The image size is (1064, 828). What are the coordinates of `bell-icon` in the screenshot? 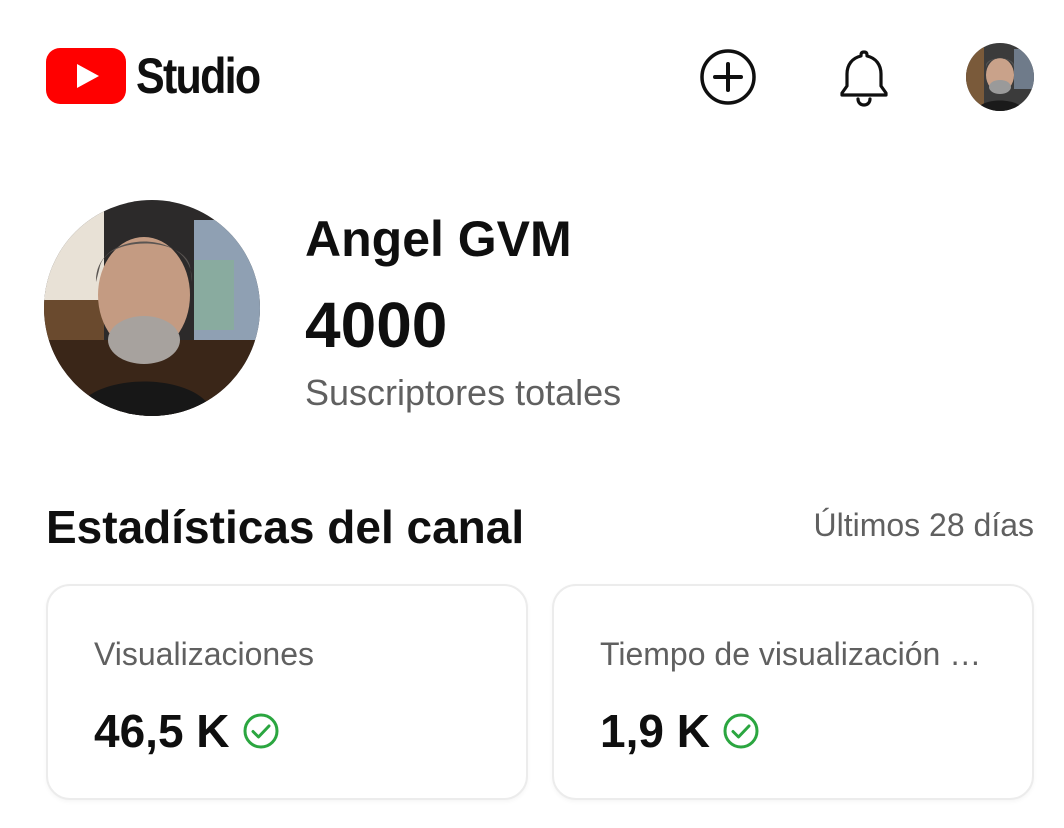 It's located at (864, 78).